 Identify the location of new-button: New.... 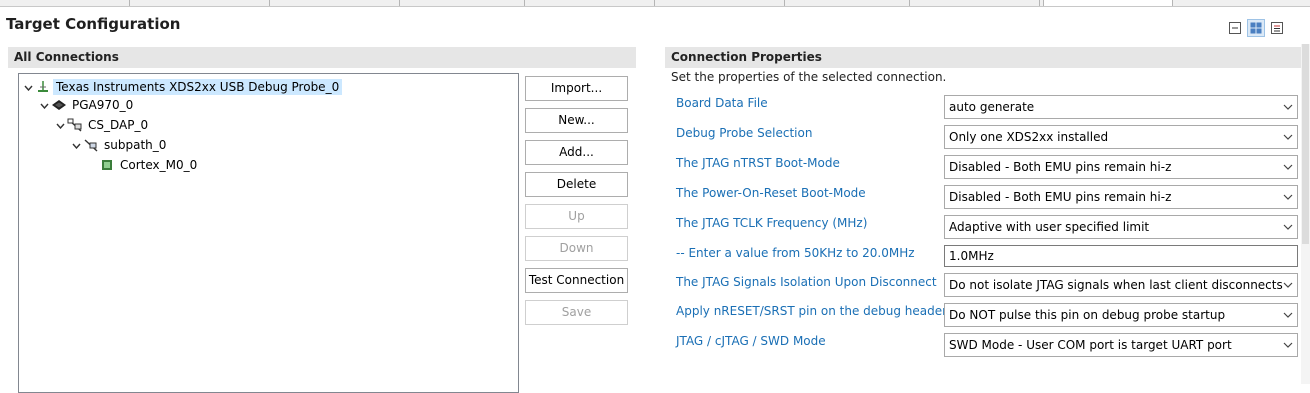
(576, 120).